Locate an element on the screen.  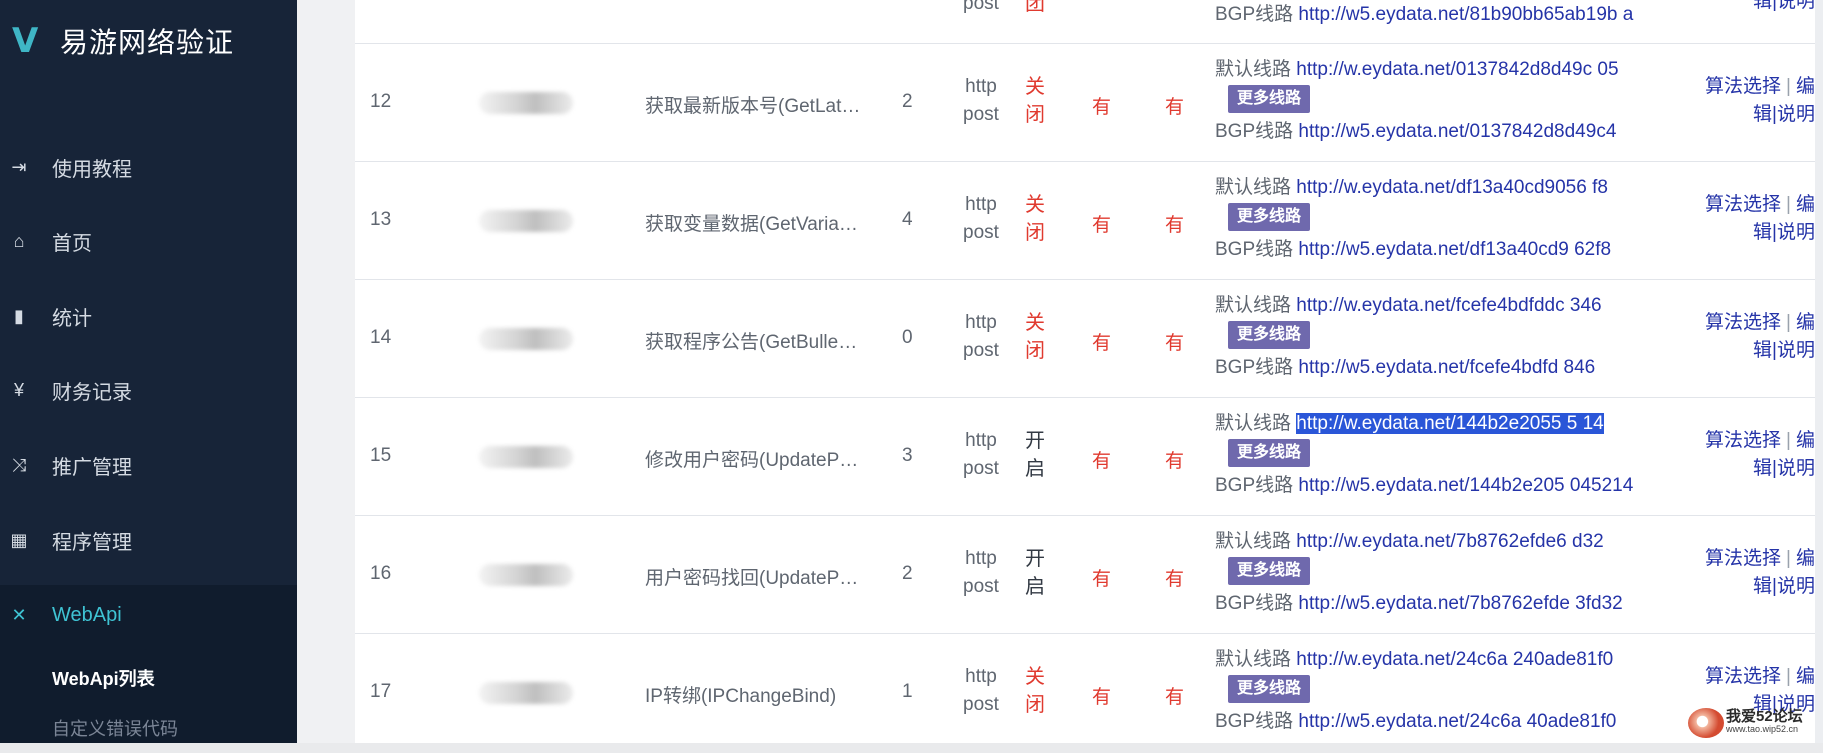
sign-in-icon: ⇥ is located at coordinates (19, 166).